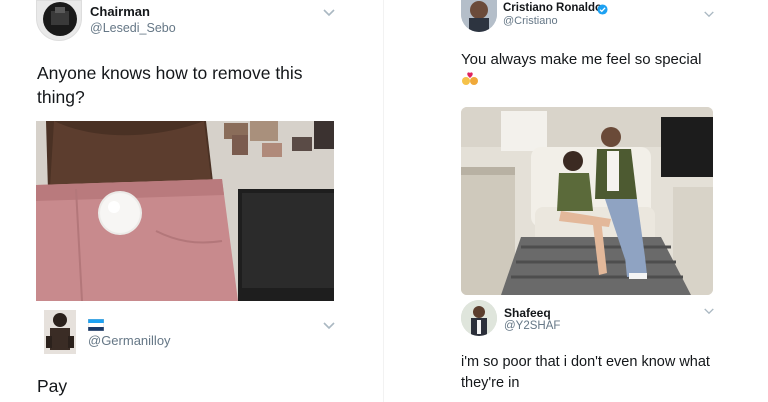 This screenshot has width=768, height=402. I want to click on germanilloy-handle: @Germanilloy, so click(129, 340).